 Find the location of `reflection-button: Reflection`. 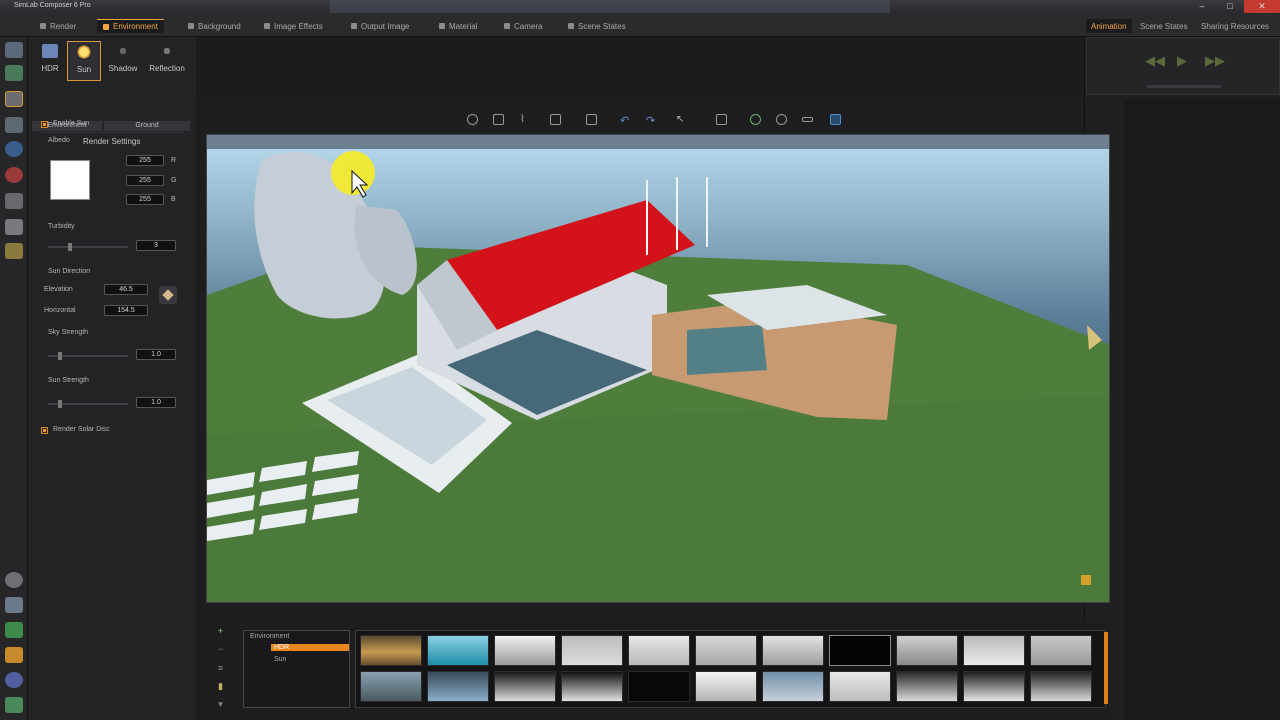

reflection-button: Reflection is located at coordinates (167, 61).